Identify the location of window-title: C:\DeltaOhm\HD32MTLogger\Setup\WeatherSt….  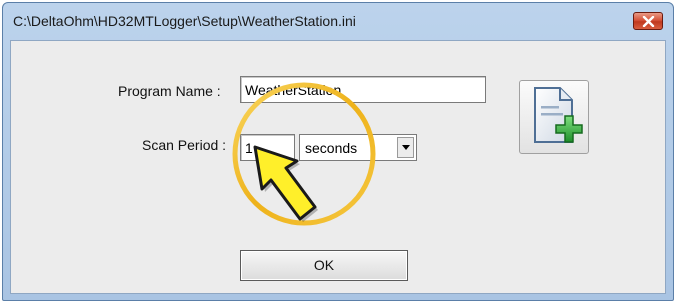
(184, 21).